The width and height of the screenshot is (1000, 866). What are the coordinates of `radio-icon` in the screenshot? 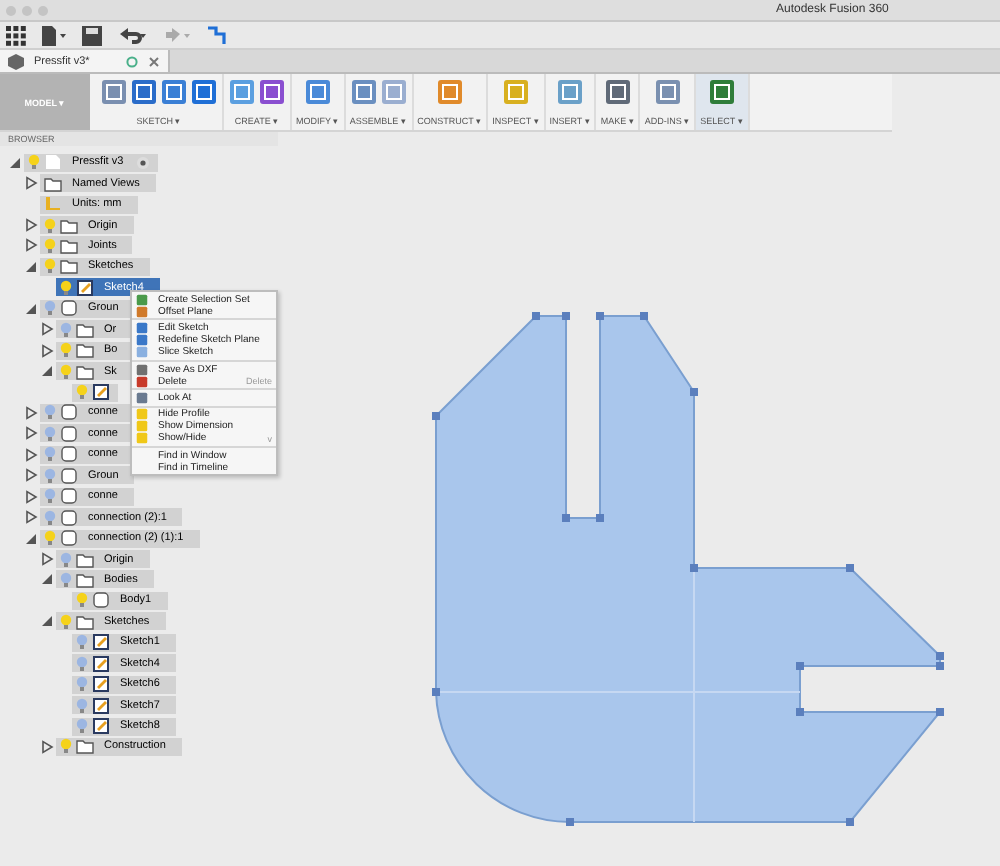 It's located at (142, 162).